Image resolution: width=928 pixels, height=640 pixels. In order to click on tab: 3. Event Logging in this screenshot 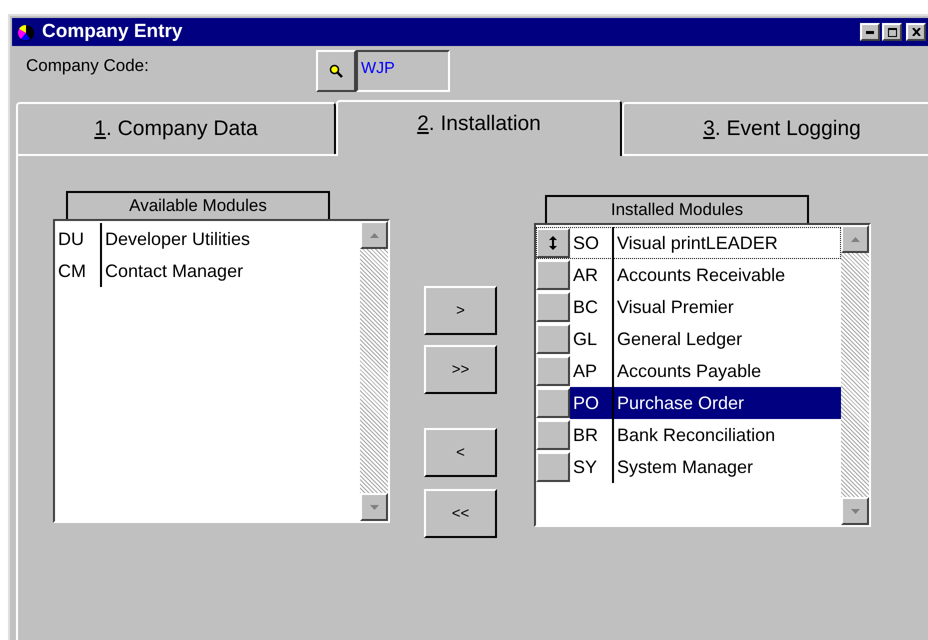, I will do `click(775, 128)`.